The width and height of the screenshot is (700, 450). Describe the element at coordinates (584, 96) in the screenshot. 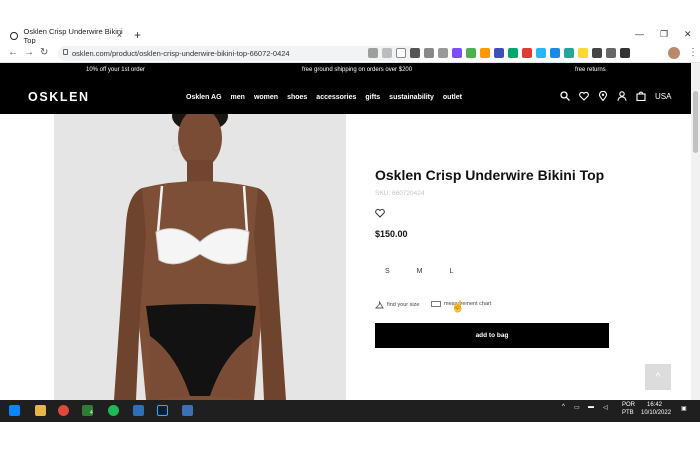

I see `heart-icon` at that location.